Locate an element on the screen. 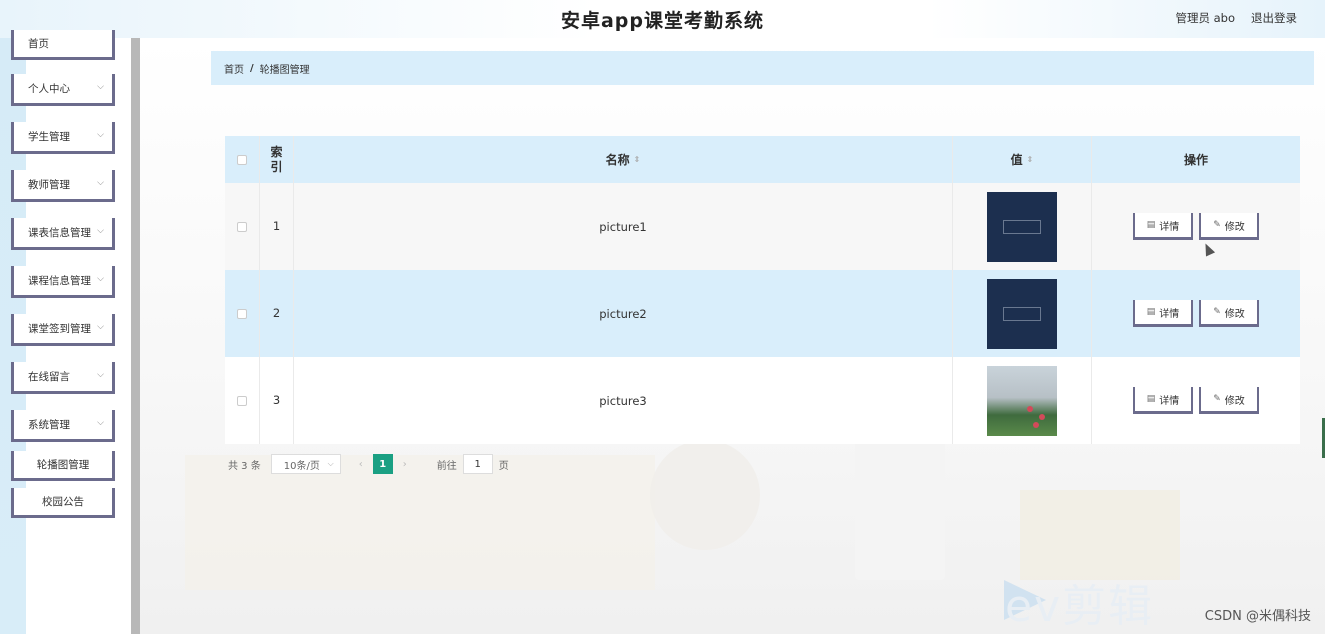 This screenshot has width=1325, height=634. sidebar-item-home: 首页 is located at coordinates (63, 45).